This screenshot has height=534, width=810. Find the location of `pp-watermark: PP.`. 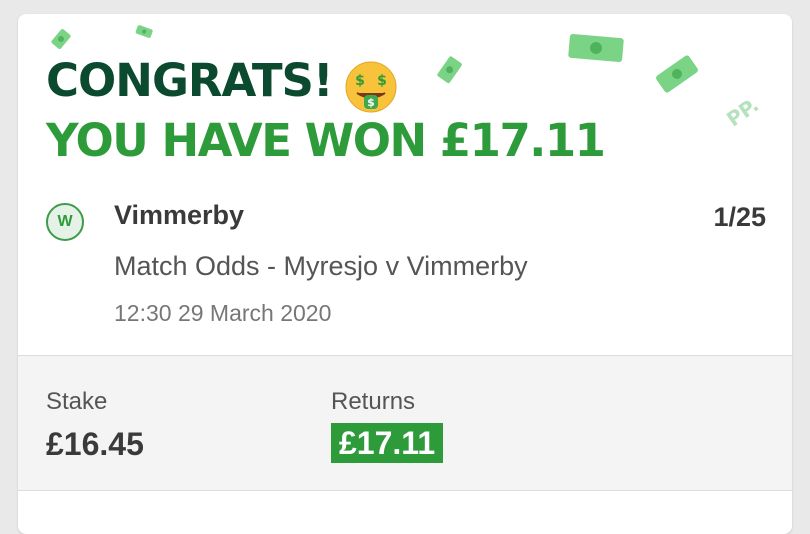

pp-watermark: PP. is located at coordinates (743, 112).